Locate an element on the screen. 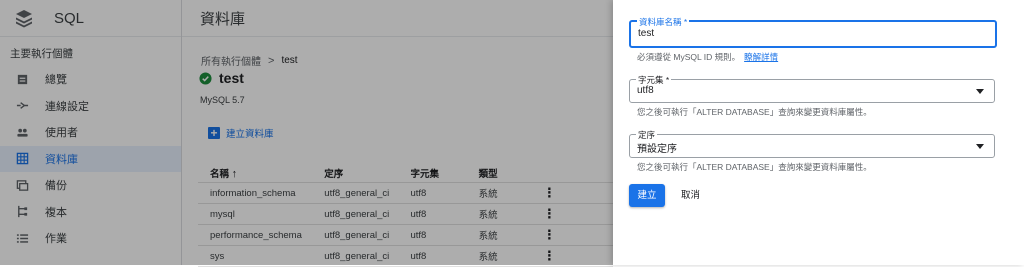 This screenshot has height=267, width=1024. database-name-label: 資料庫名稱 * is located at coordinates (663, 22).